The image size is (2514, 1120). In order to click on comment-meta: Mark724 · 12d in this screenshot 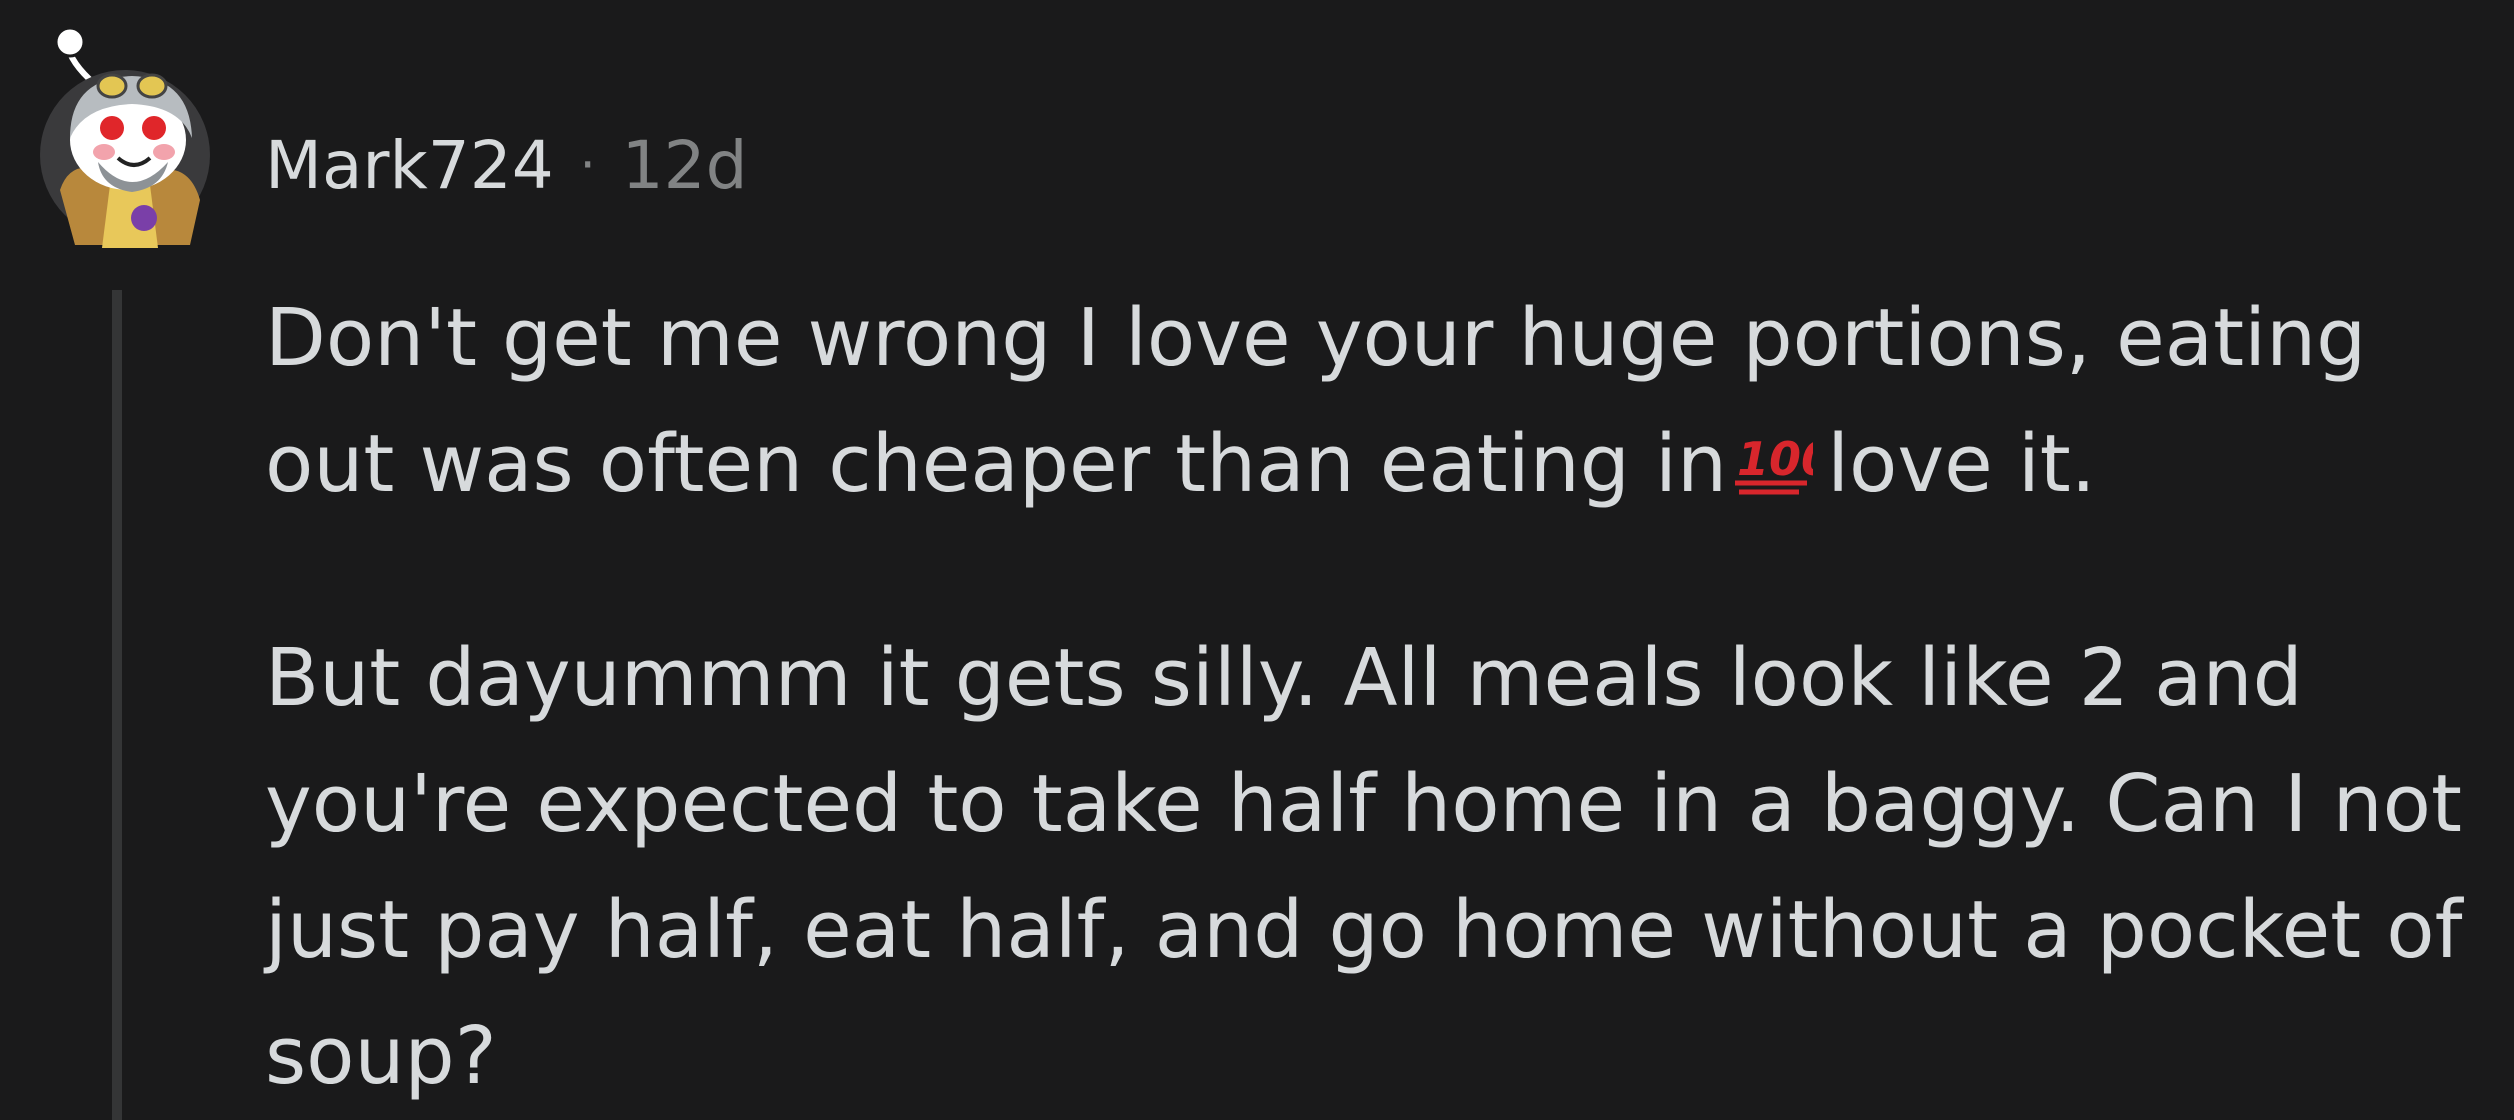, I will do `click(506, 165)`.